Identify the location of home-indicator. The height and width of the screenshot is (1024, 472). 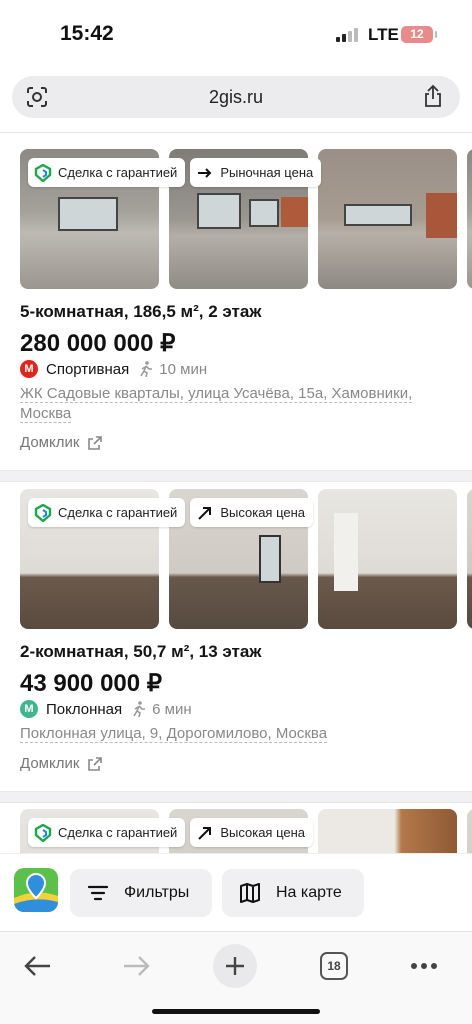
(236, 1011).